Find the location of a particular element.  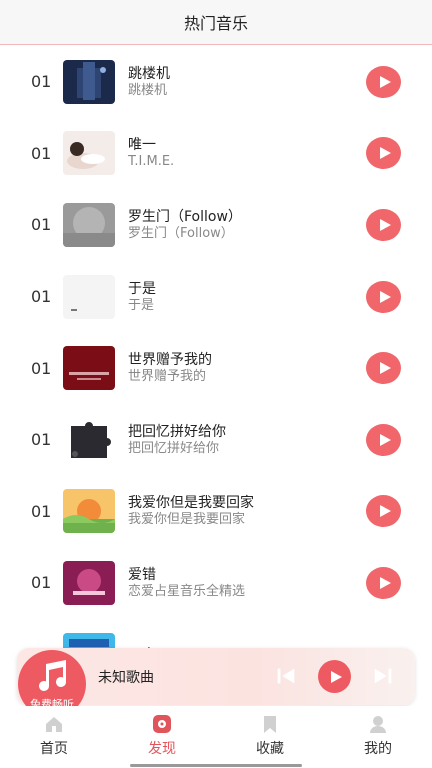

song-row: 01 世界赠予我的 世界赠予我的 is located at coordinates (216, 368).